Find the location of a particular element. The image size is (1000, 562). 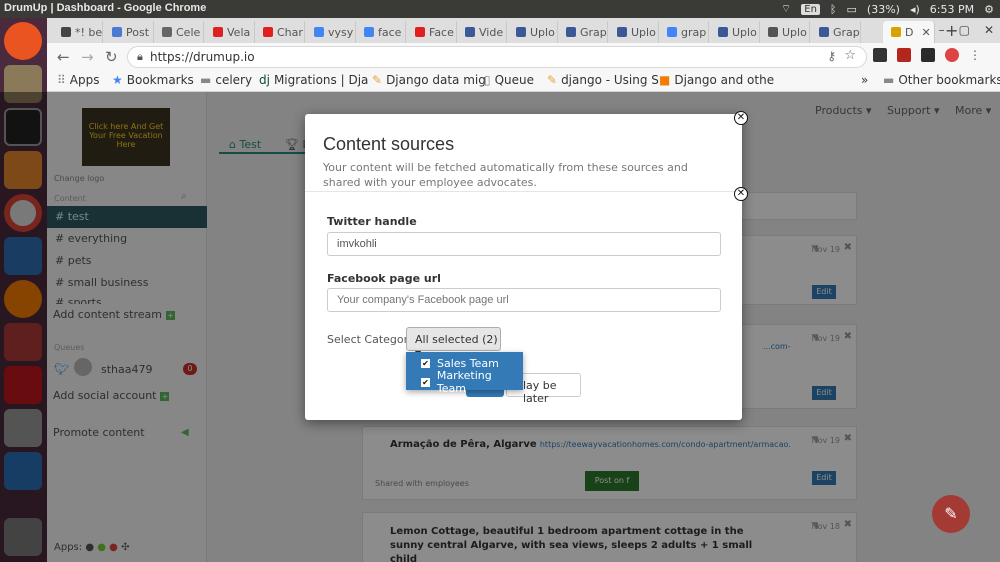

browser-tab: vysy is located at coordinates (331, 32).